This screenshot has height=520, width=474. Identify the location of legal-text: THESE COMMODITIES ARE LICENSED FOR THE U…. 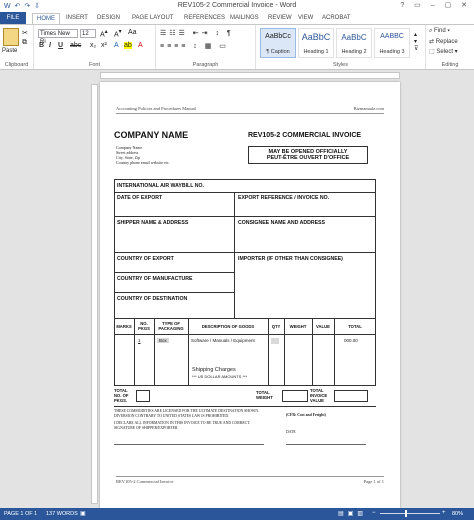
(204, 419).